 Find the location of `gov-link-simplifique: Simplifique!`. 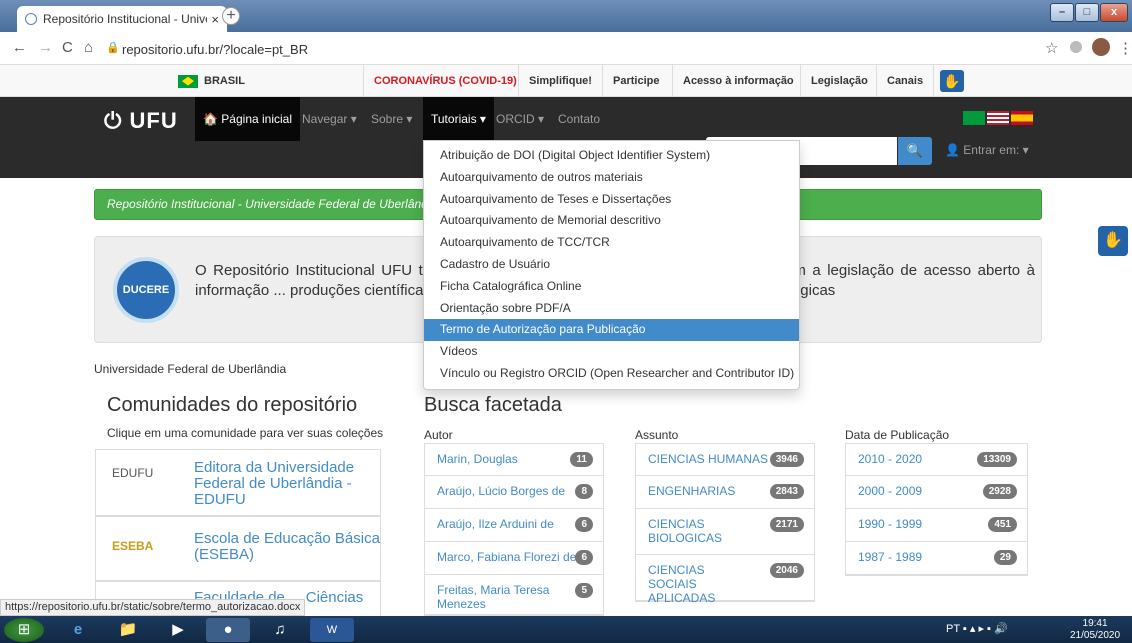

gov-link-simplifique: Simplifique! is located at coordinates (560, 81).